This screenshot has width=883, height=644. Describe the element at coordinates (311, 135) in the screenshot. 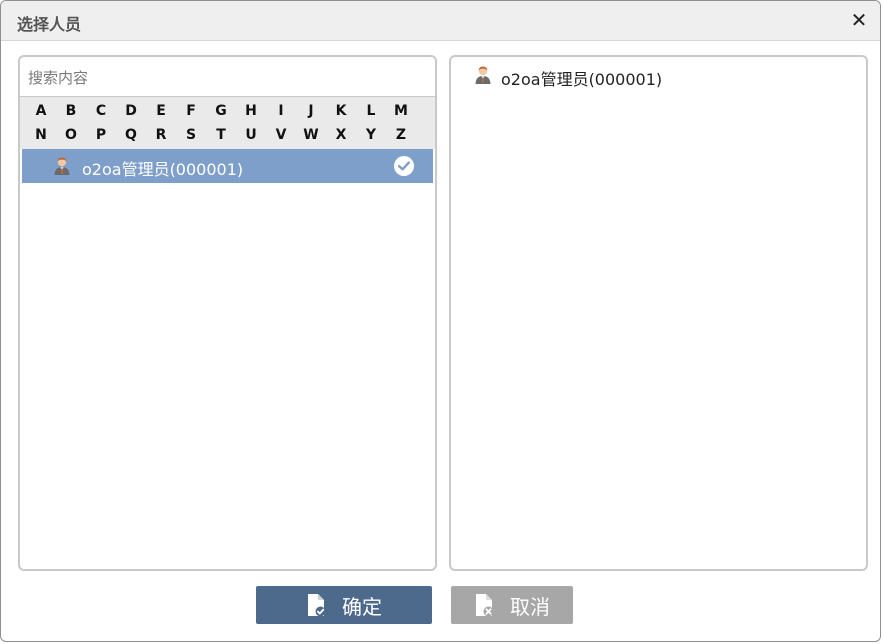

I see `alphabet-letter-w: W` at that location.